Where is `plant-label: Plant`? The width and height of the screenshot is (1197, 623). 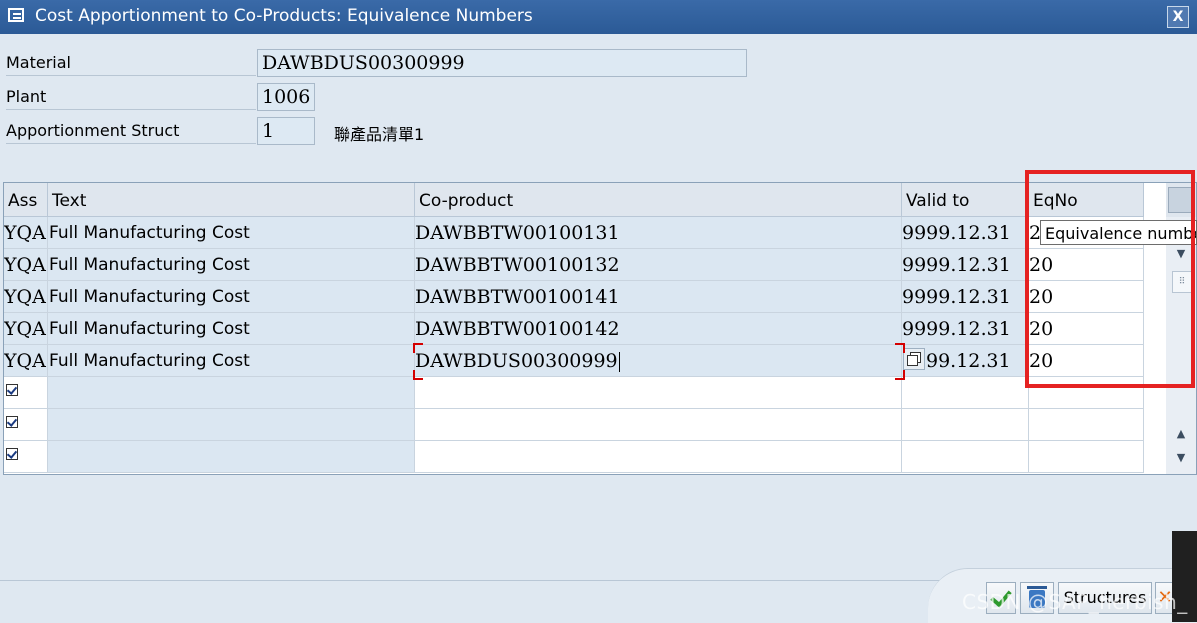
plant-label: Plant is located at coordinates (131, 97).